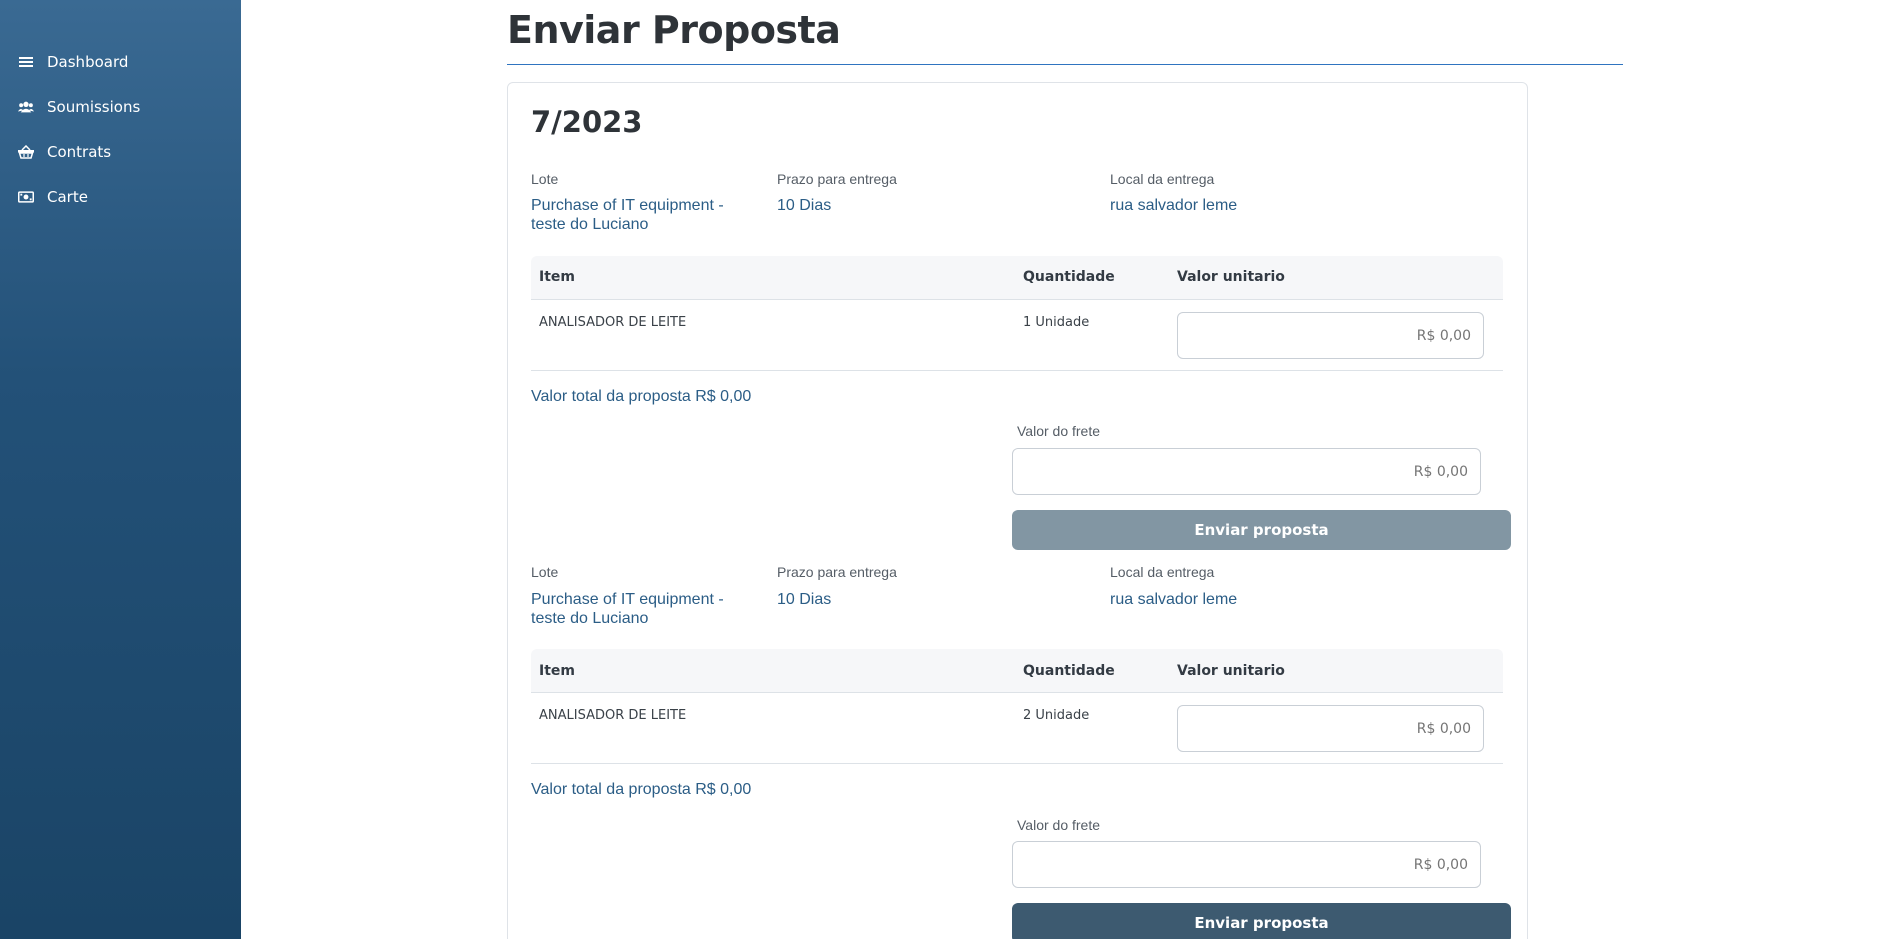  I want to click on item-quantity: 1 Unidade, so click(1056, 322).